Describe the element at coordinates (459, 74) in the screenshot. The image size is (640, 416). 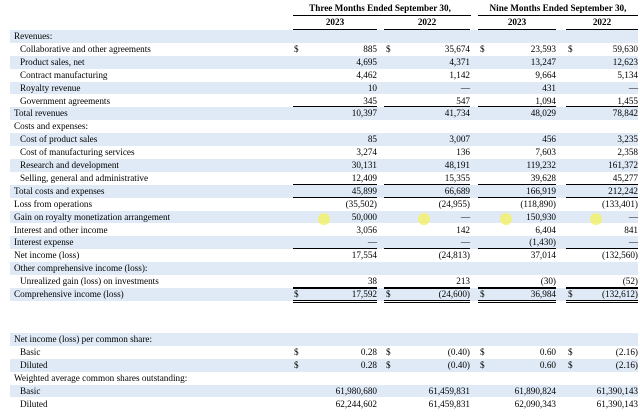
I see `cell-value: 1,142` at that location.